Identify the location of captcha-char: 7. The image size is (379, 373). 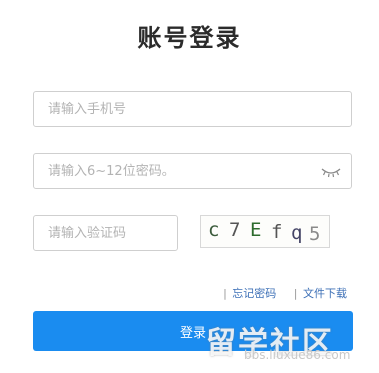
(235, 230).